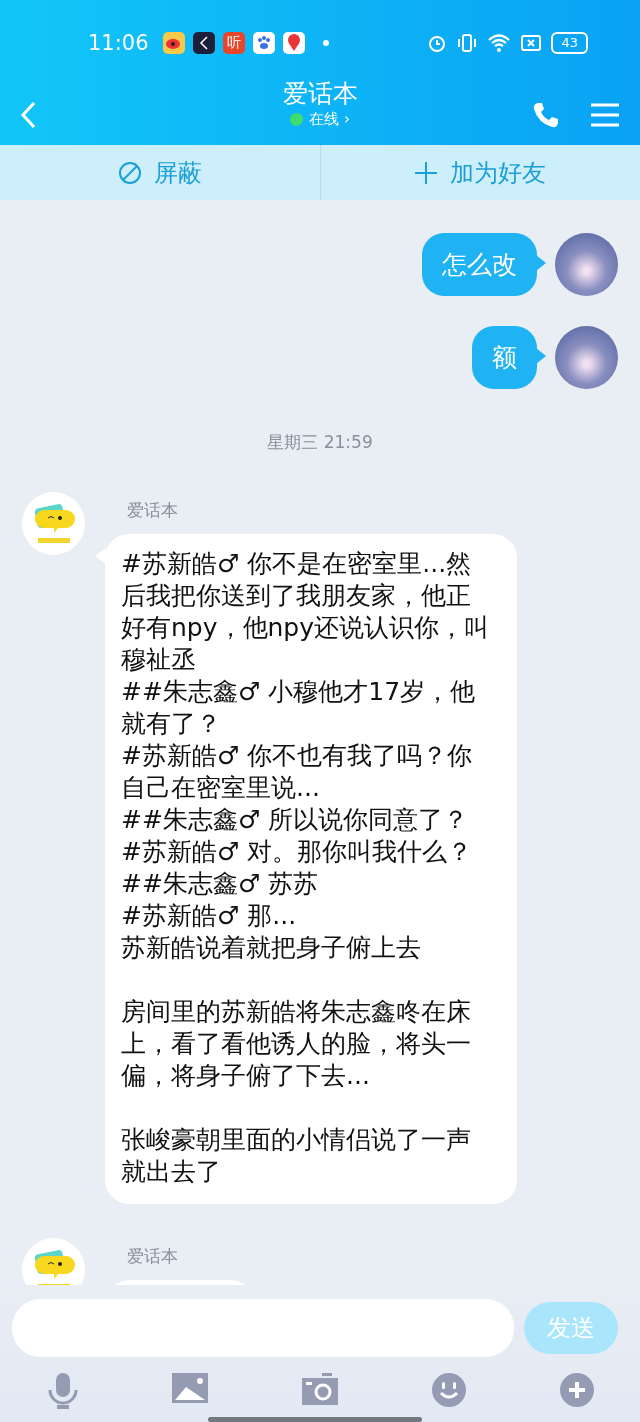 The image size is (640, 1422). I want to click on message-text: 额, so click(504, 357).